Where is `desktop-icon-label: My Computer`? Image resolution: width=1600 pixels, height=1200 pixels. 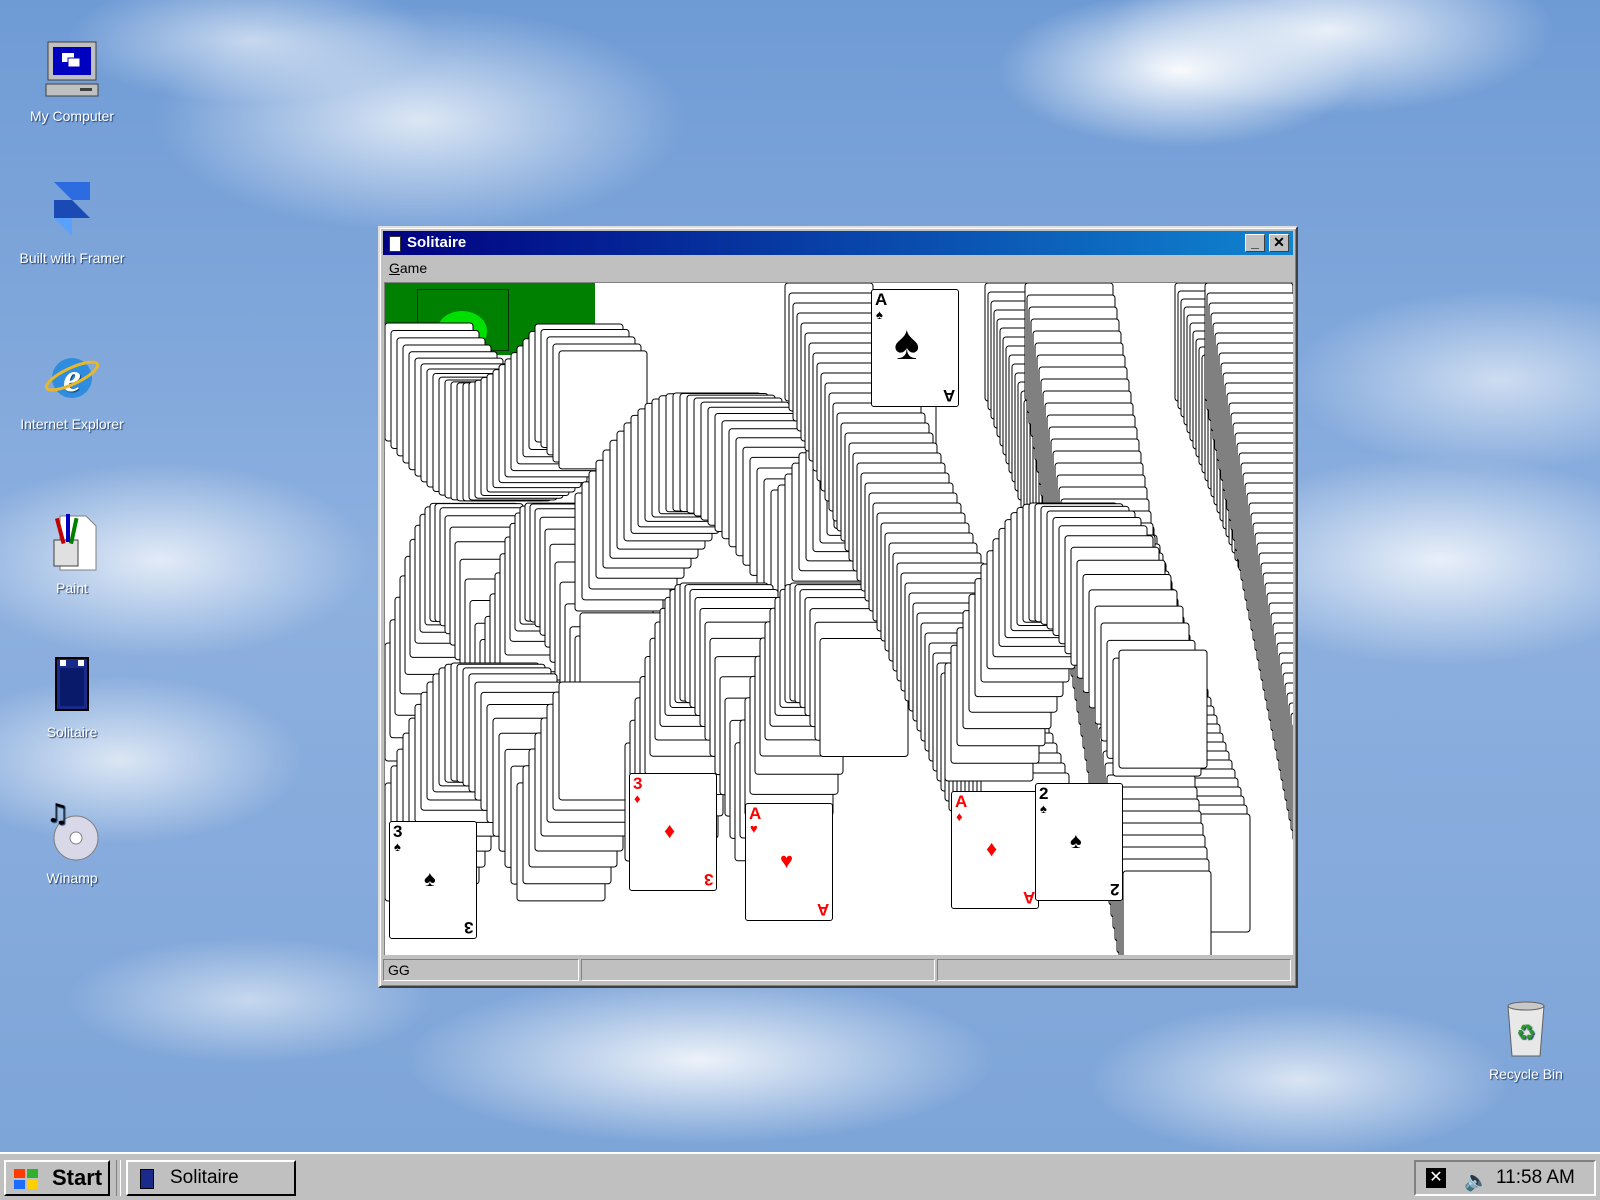 desktop-icon-label: My Computer is located at coordinates (72, 116).